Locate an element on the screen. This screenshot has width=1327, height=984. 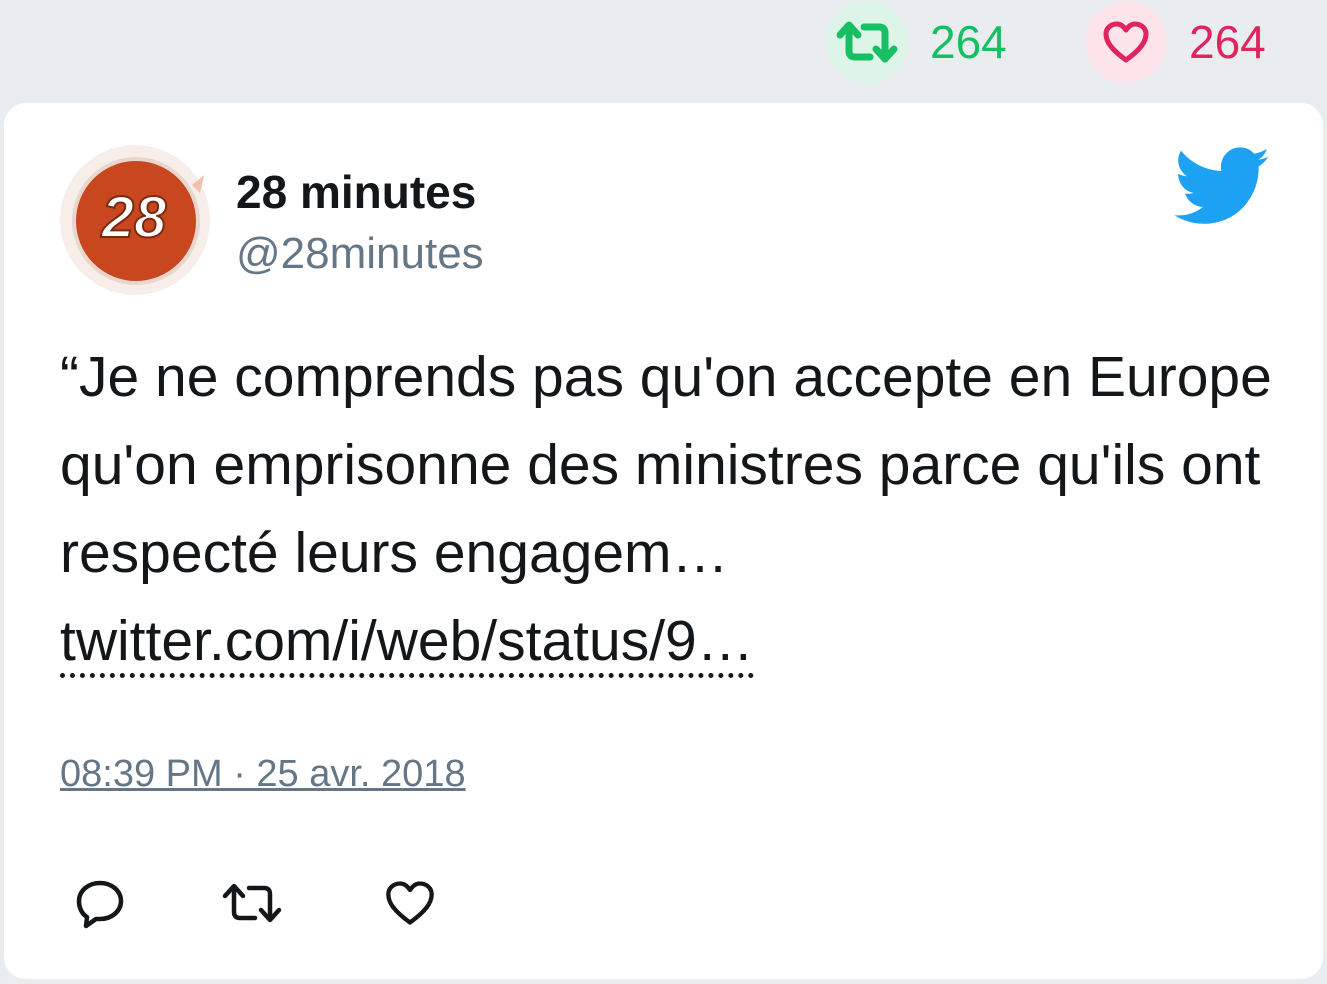
author-name: 28 minutes is located at coordinates (356, 192).